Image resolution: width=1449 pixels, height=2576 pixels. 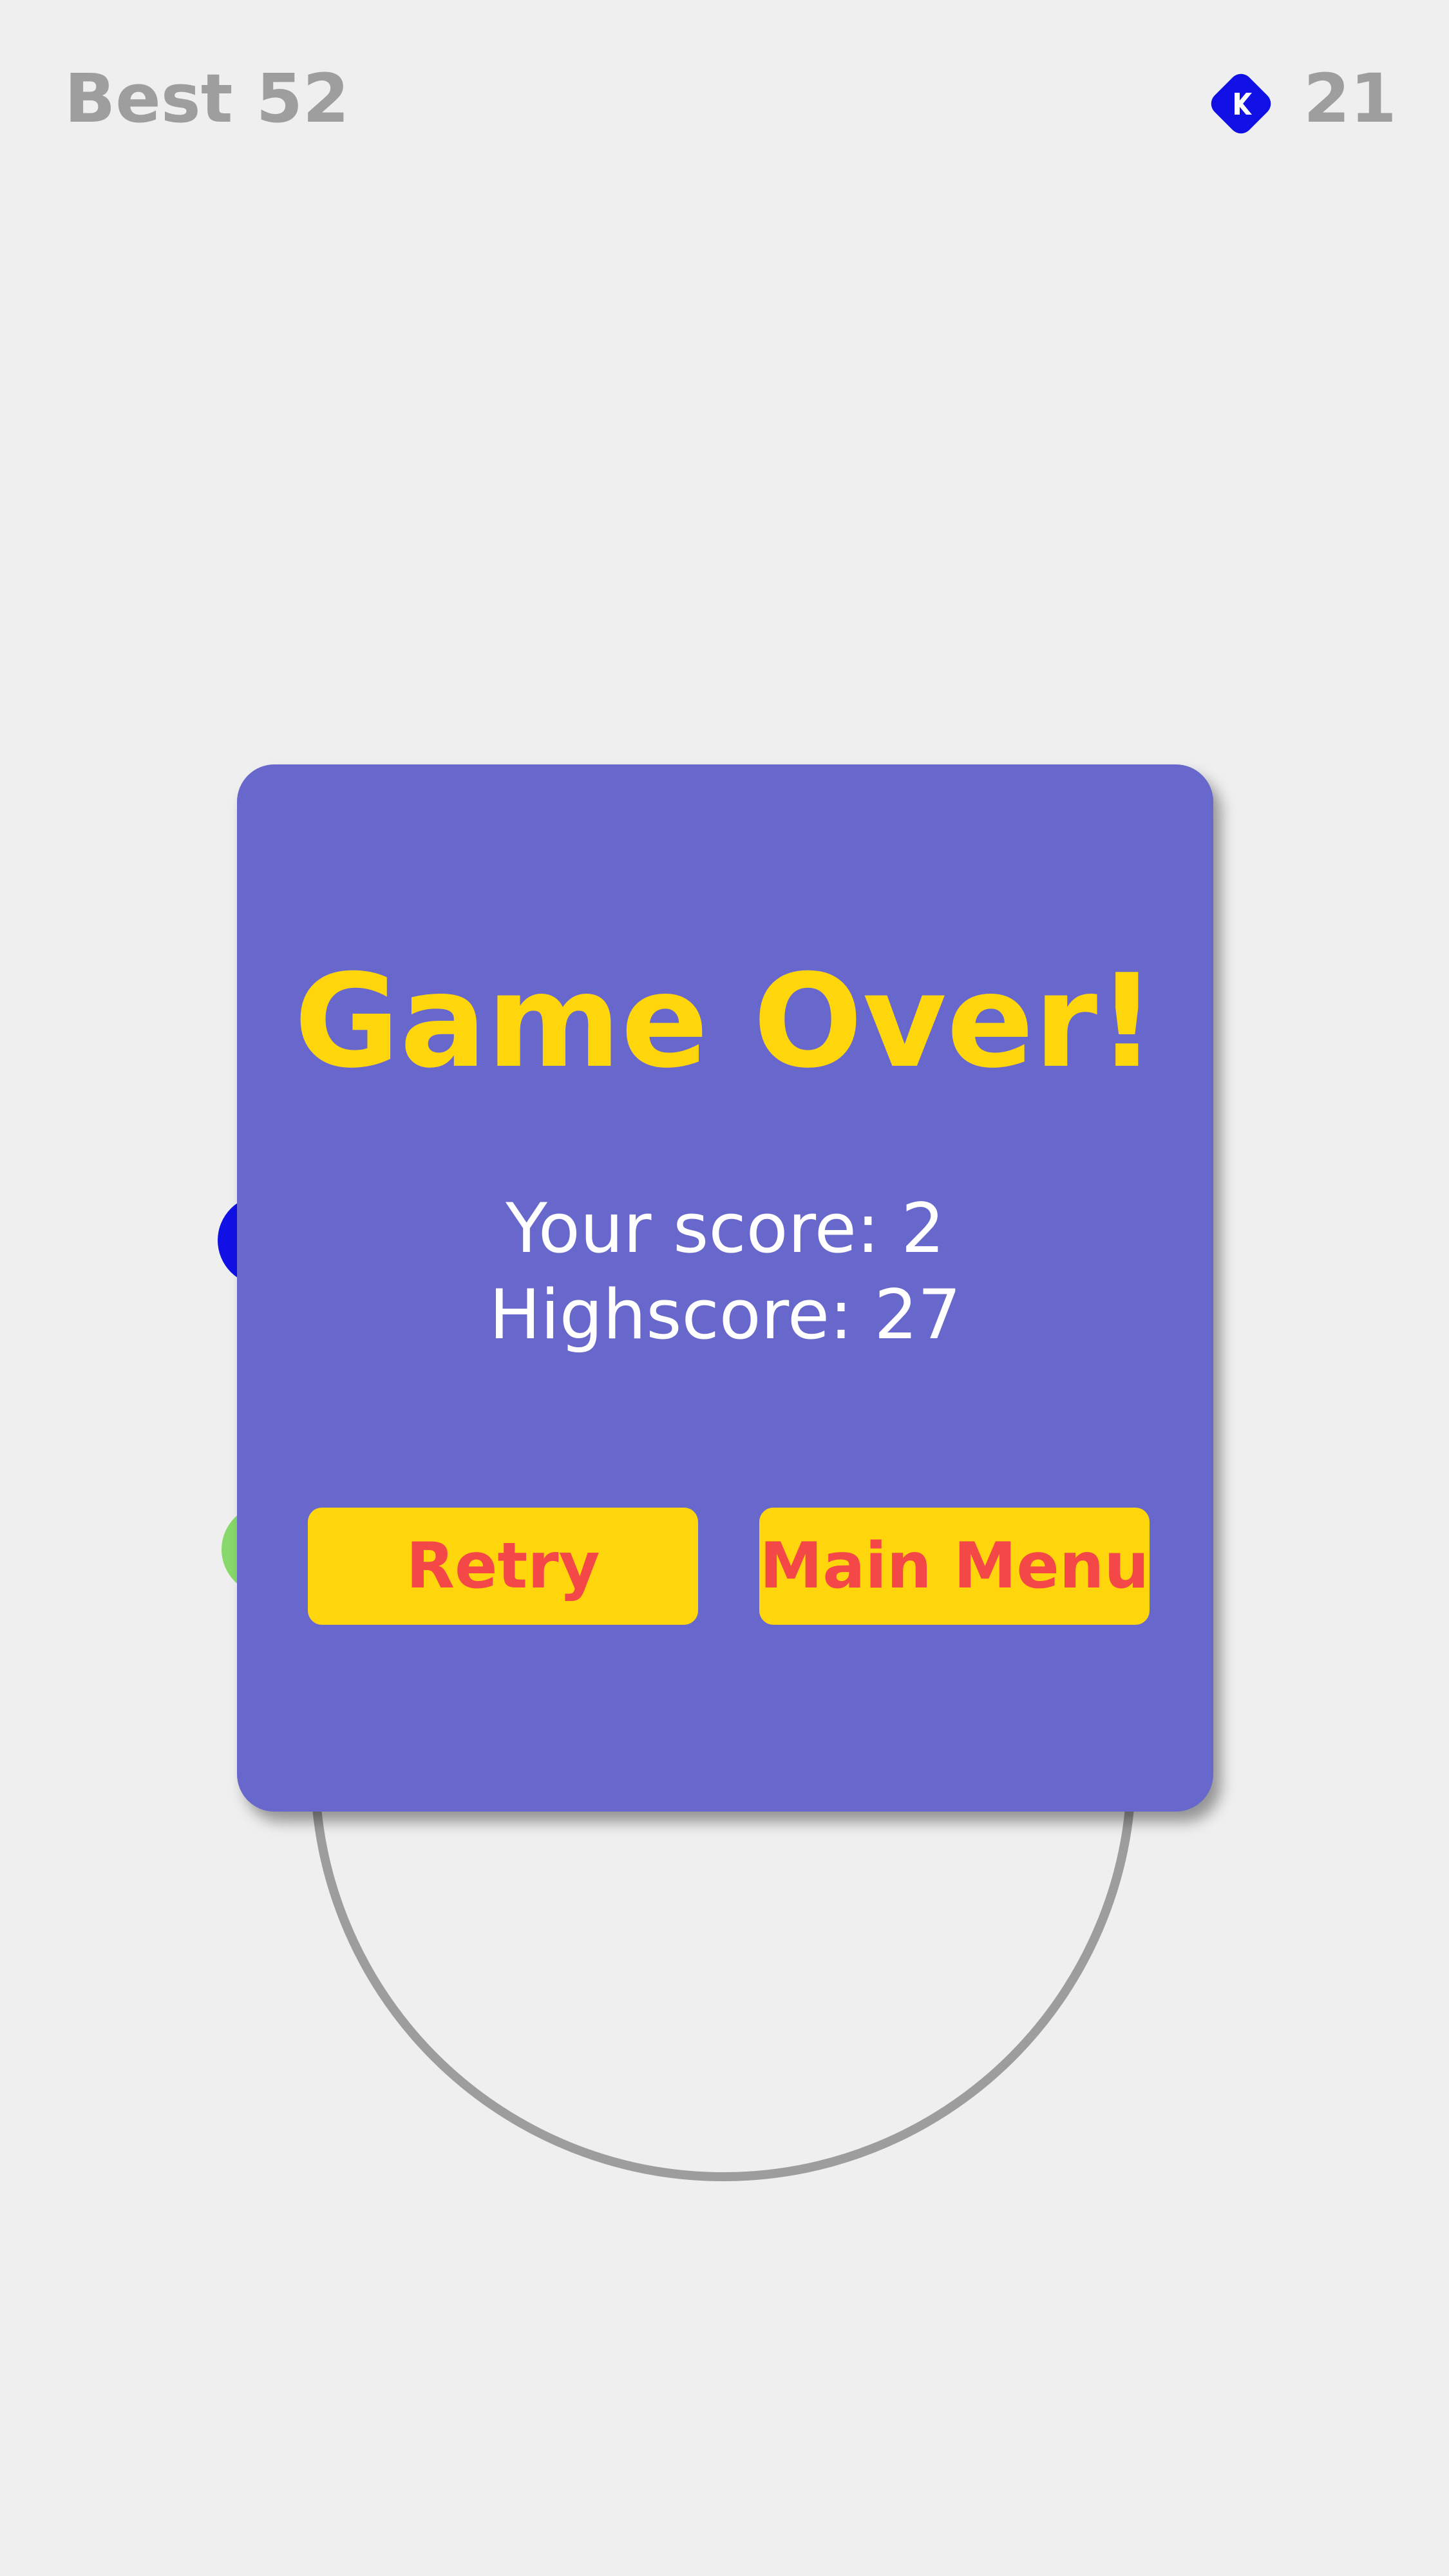 I want to click on highscore: Highscore: 27, so click(x=725, y=1315).